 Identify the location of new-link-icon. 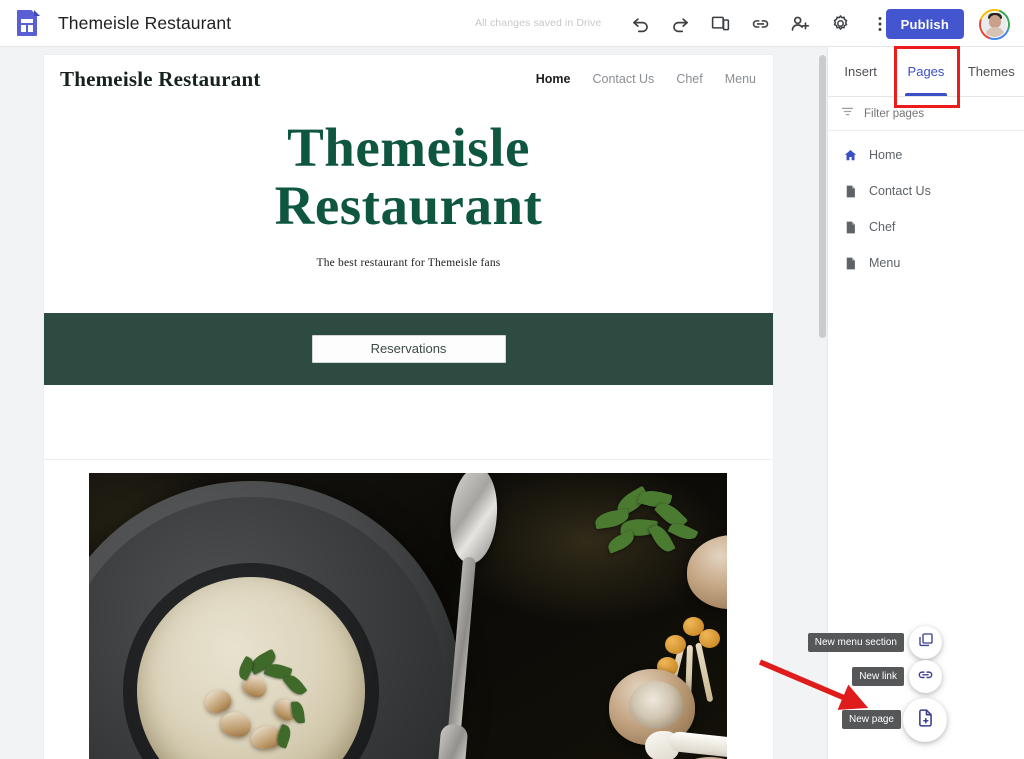
(925, 677).